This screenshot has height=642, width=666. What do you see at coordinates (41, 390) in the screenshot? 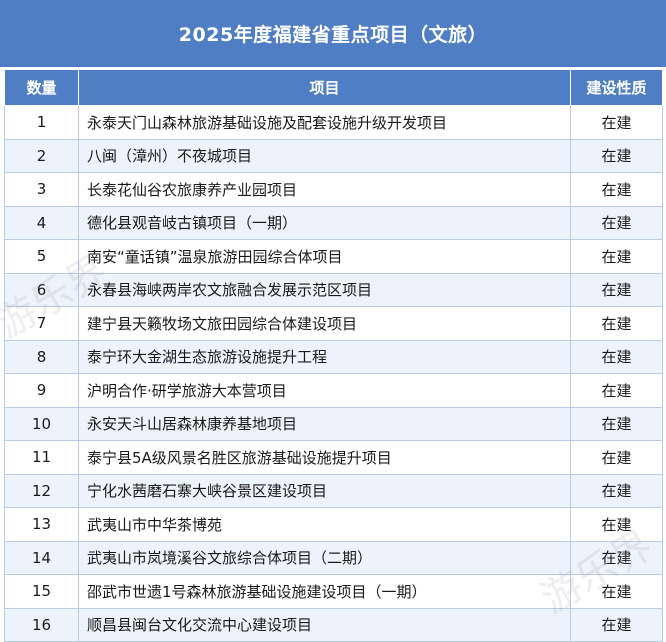
I see `row-number: 9` at bounding box center [41, 390].